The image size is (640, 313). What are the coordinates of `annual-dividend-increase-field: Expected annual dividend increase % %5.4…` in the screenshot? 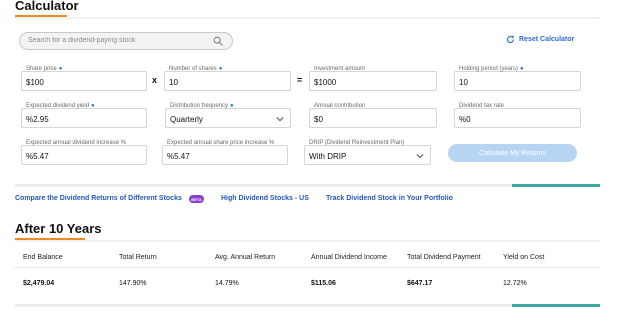 It's located at (84, 152).